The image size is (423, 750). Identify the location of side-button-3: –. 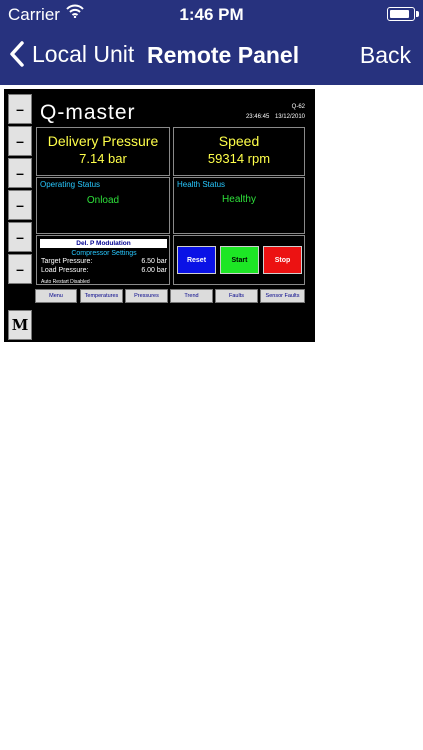
(20, 173).